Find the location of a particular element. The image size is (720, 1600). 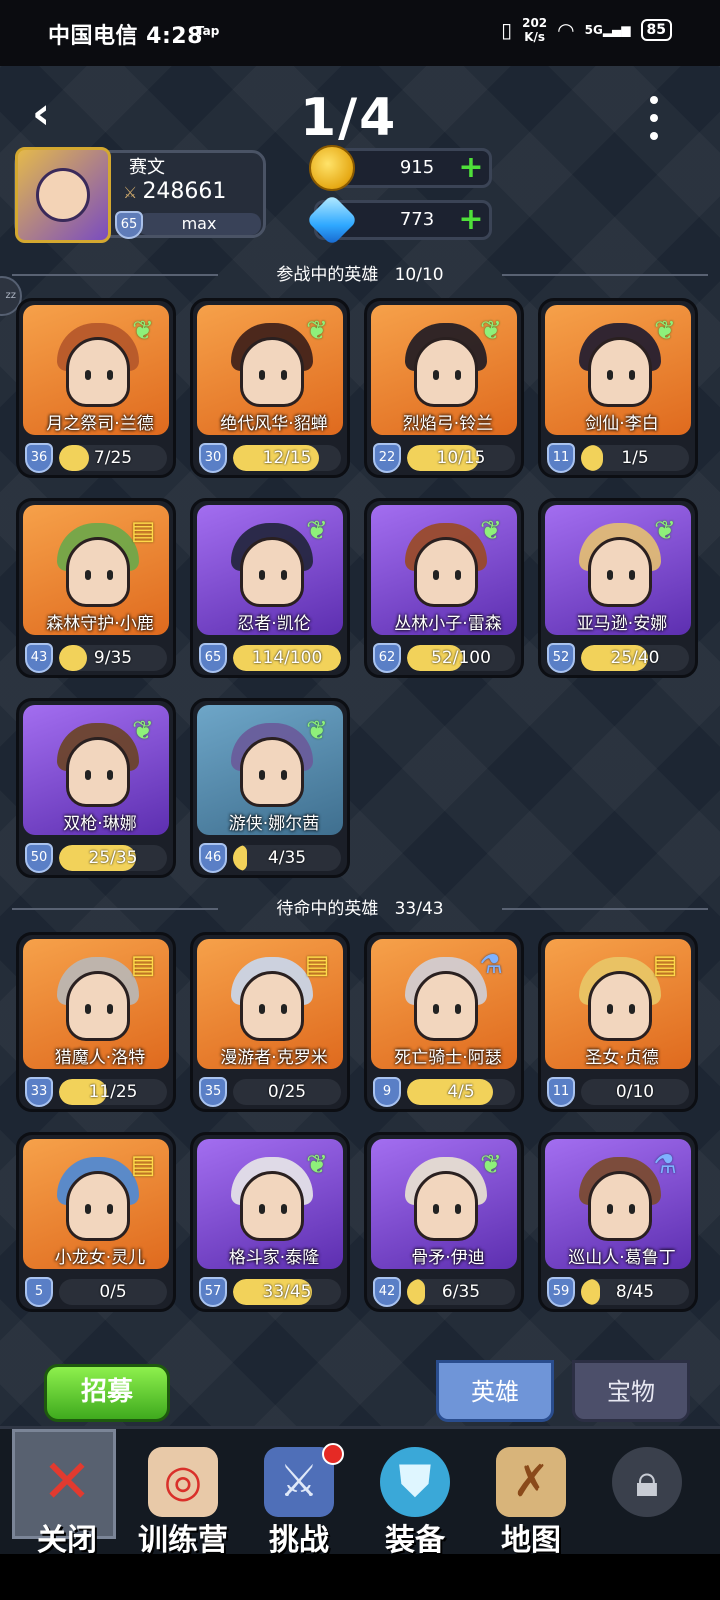

hero-card: ⚗ 死亡骑士·阿瑟 9 4/5 is located at coordinates (444, 1022).